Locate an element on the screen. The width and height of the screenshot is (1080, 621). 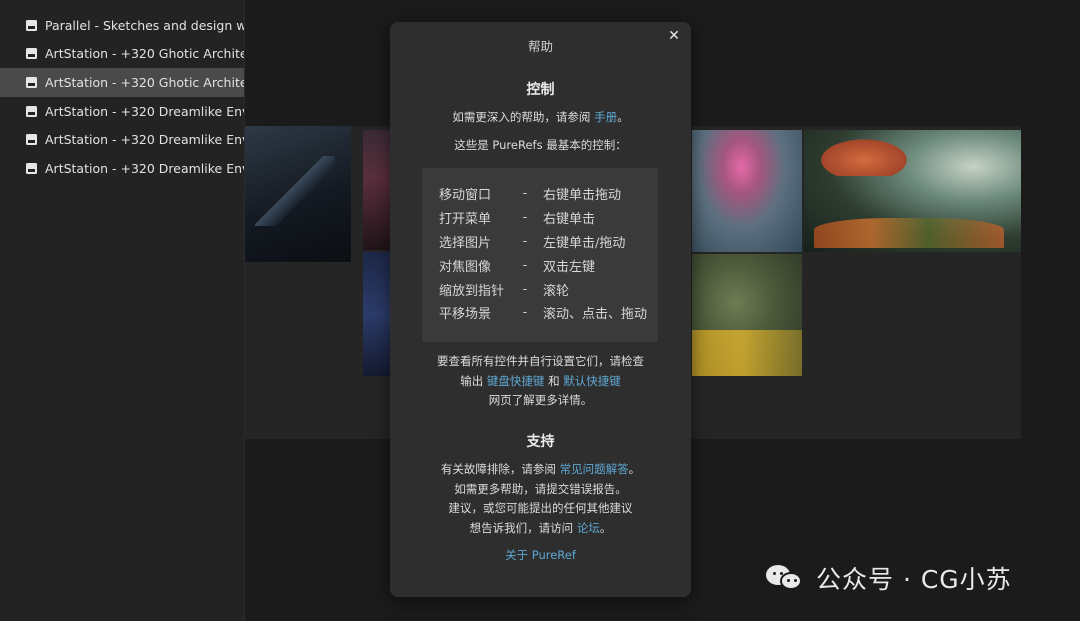
faq-link: 常见问题解答 is located at coordinates (594, 469).